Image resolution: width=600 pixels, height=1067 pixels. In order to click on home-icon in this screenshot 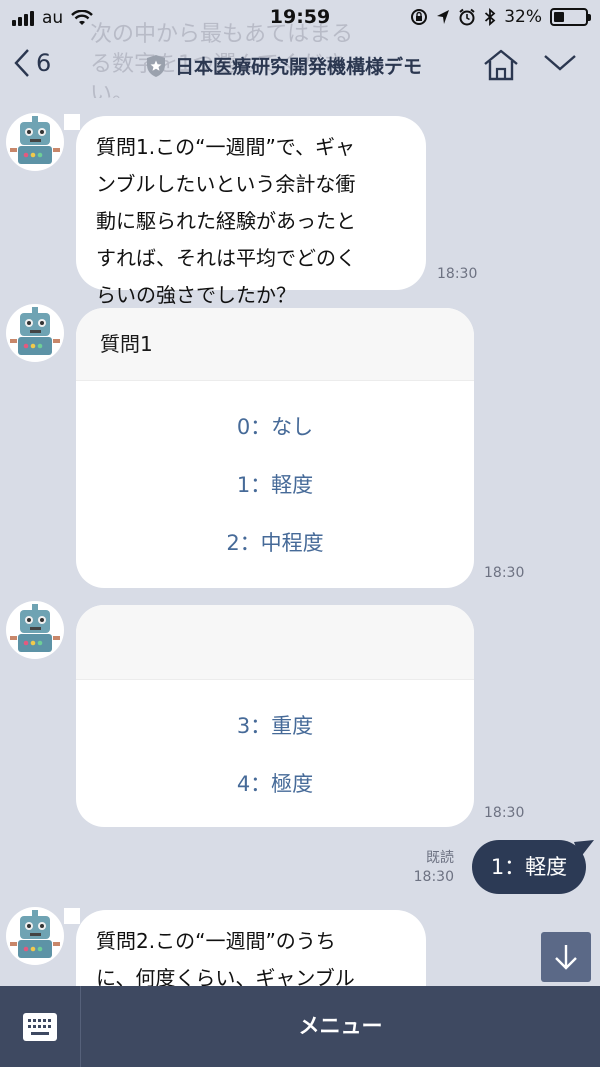, I will do `click(501, 65)`.